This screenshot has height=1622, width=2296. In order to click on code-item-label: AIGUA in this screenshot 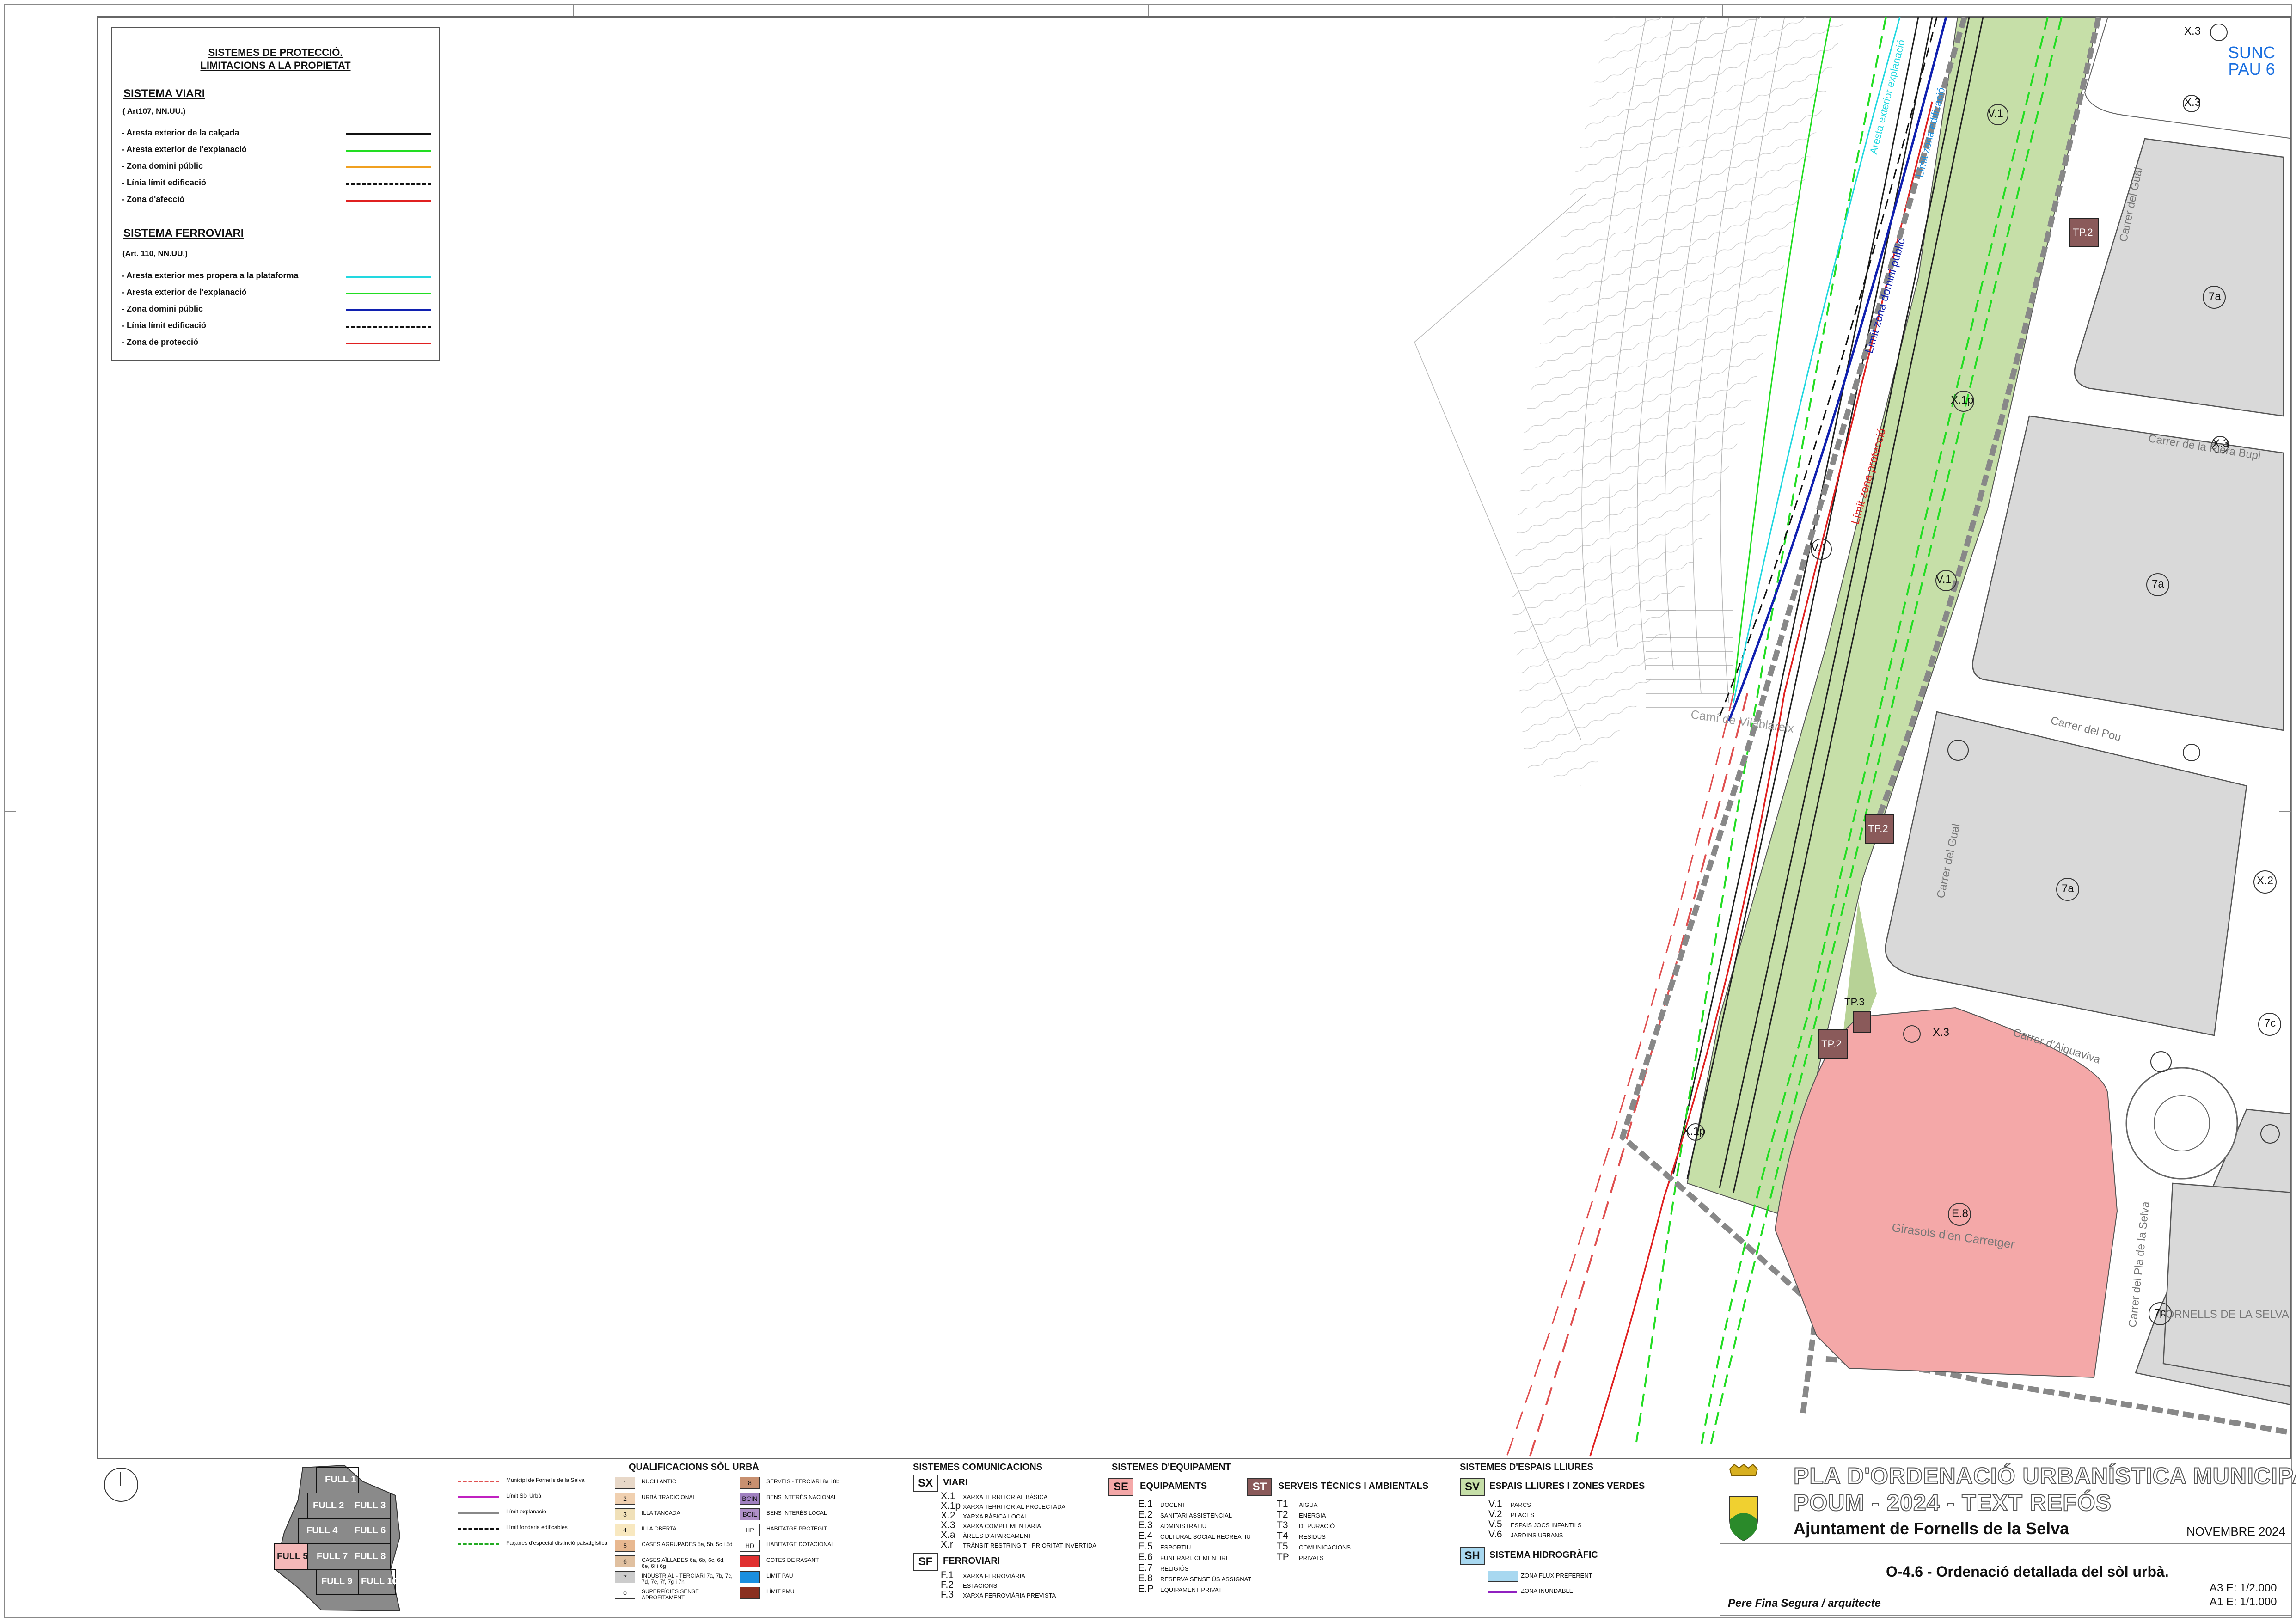, I will do `click(1308, 1504)`.